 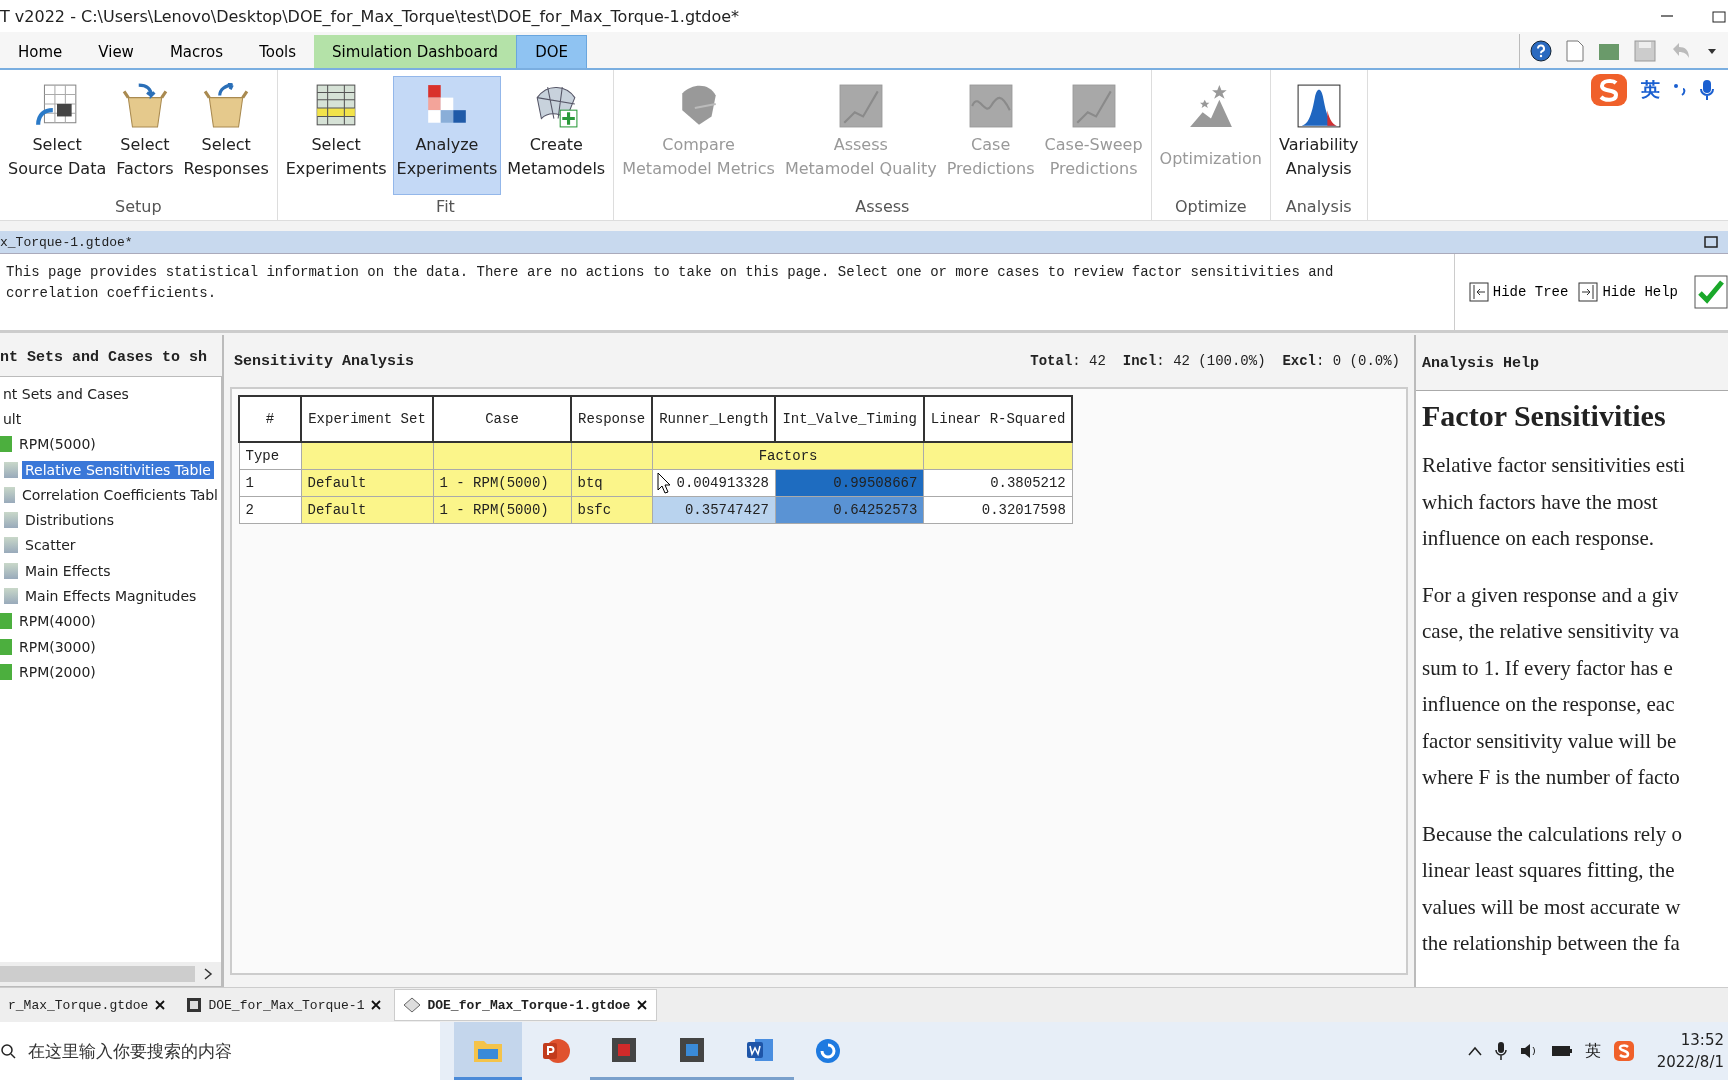 What do you see at coordinates (1628, 292) in the screenshot?
I see `hide-panel-button: Hide Help` at bounding box center [1628, 292].